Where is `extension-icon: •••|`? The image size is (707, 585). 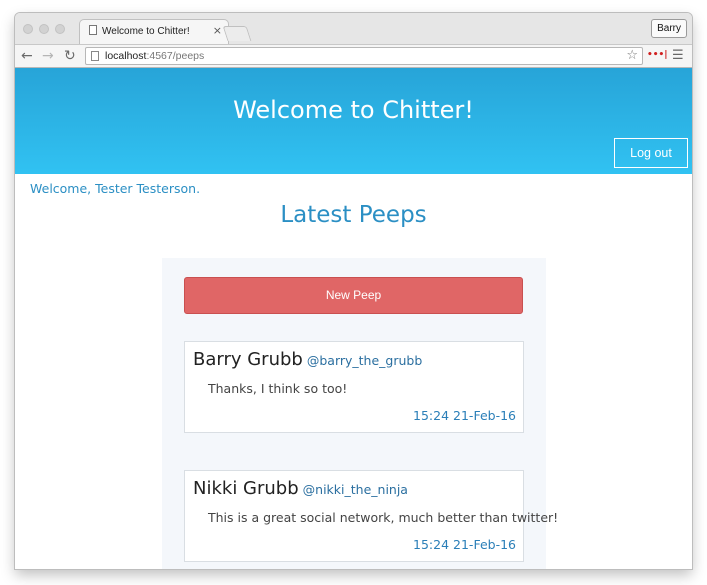
extension-icon: •••| is located at coordinates (657, 55).